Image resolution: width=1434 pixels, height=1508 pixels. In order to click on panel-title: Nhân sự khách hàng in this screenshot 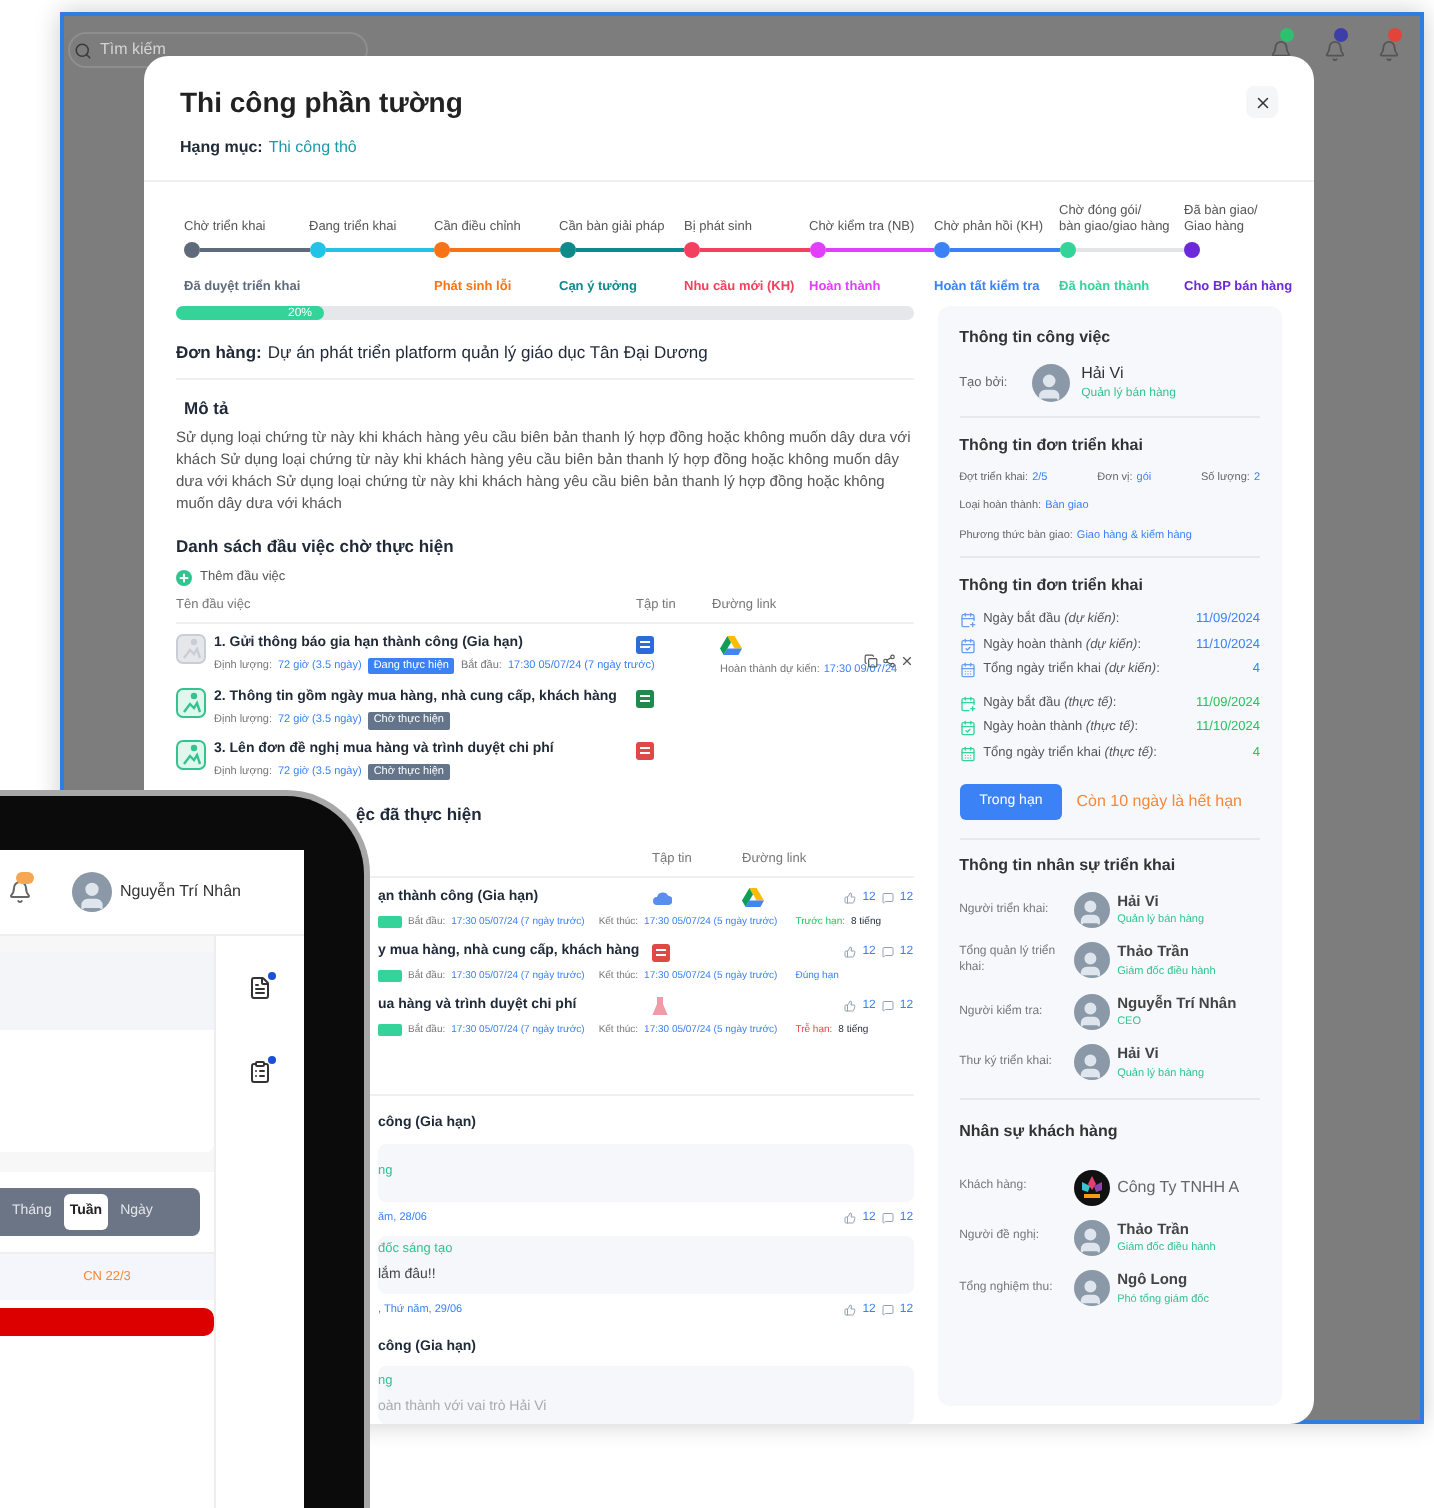, I will do `click(1039, 1131)`.